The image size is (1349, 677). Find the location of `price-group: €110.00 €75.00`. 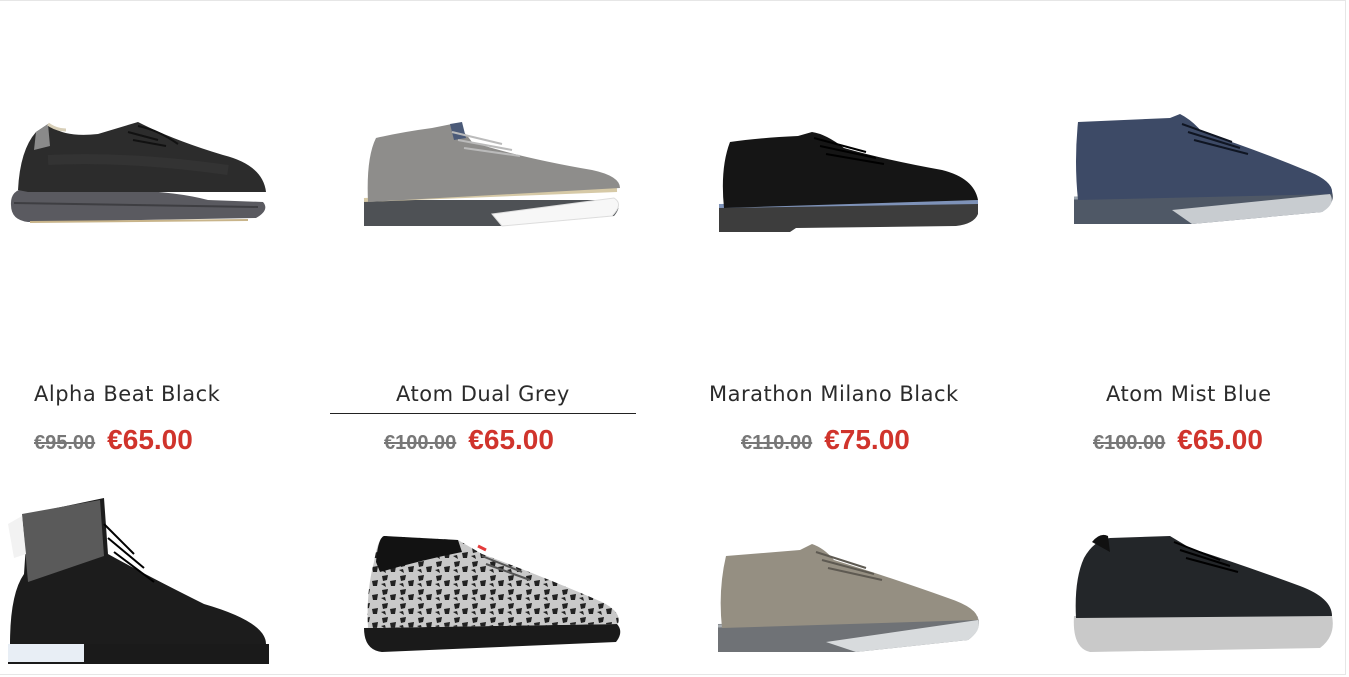

price-group: €110.00 €75.00 is located at coordinates (825, 440).